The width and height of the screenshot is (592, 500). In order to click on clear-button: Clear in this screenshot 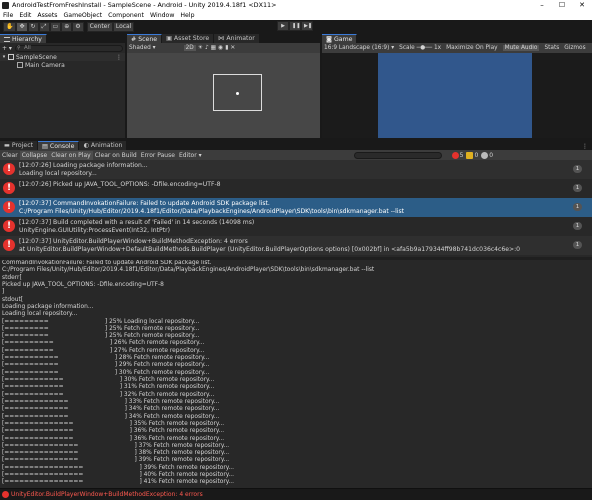, I will do `click(10, 155)`.